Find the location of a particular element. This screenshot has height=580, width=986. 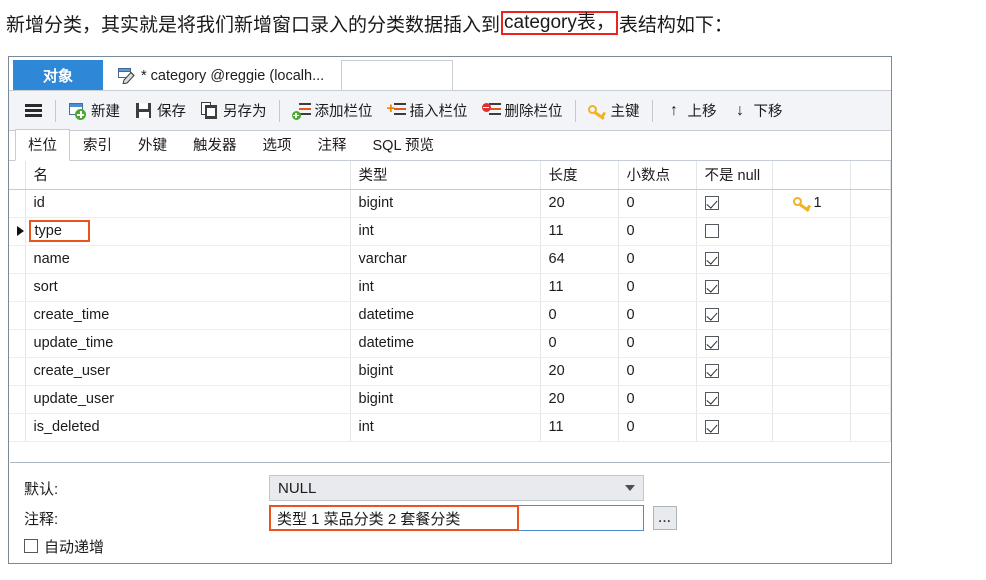

toolbar-move-up-button: ↑ 上移 is located at coordinates (691, 111).